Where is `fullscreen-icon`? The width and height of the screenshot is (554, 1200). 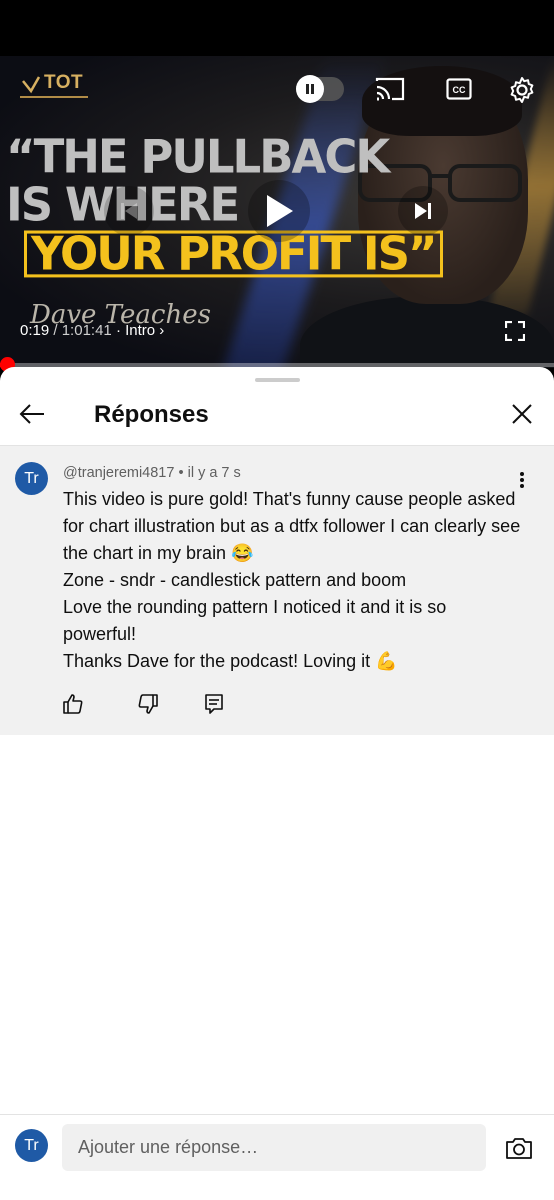 fullscreen-icon is located at coordinates (515, 331).